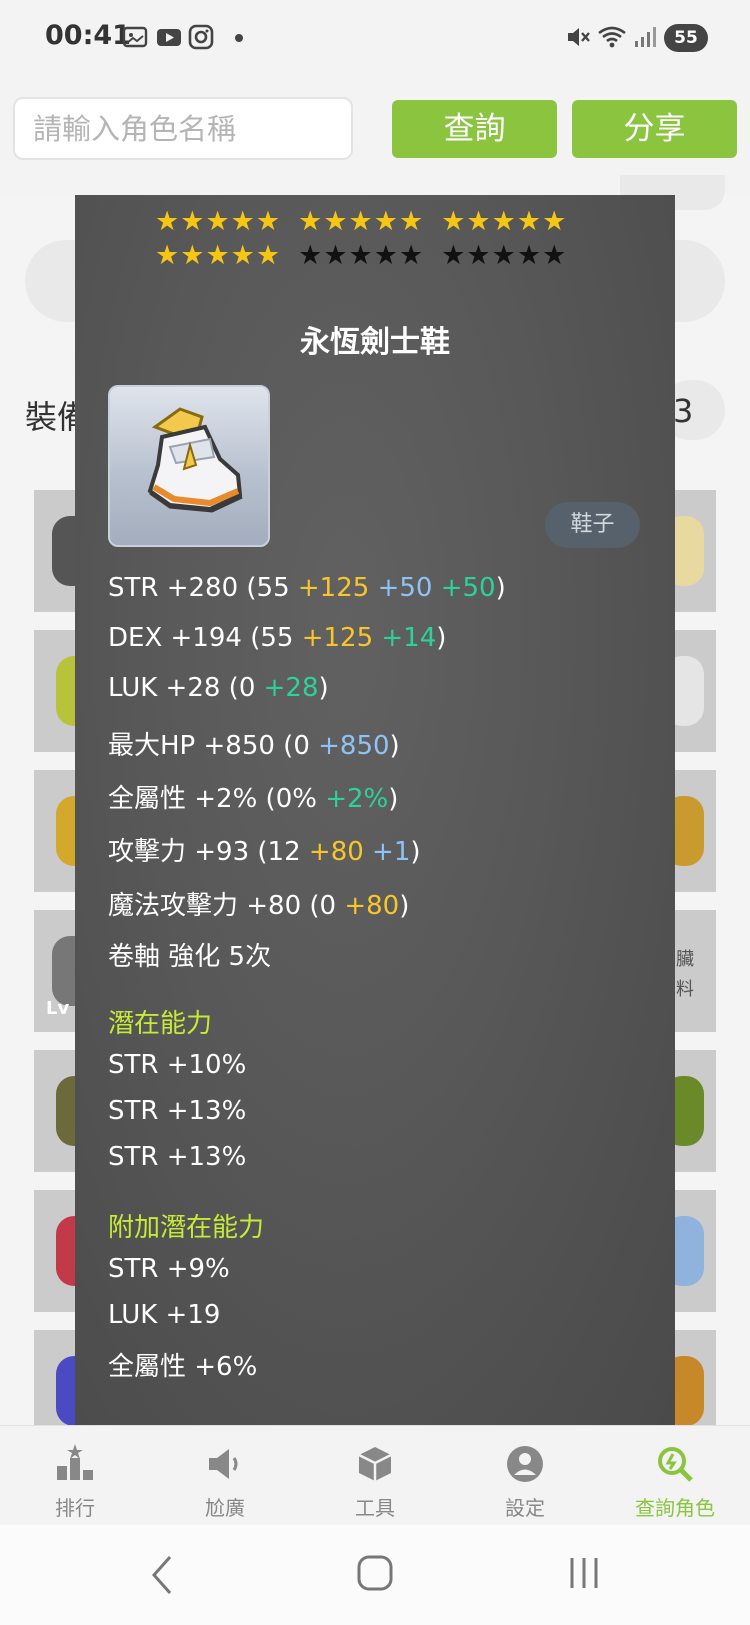 The image size is (750, 1625). Describe the element at coordinates (464, 588) in the screenshot. I see `stat-bonus: +50` at that location.